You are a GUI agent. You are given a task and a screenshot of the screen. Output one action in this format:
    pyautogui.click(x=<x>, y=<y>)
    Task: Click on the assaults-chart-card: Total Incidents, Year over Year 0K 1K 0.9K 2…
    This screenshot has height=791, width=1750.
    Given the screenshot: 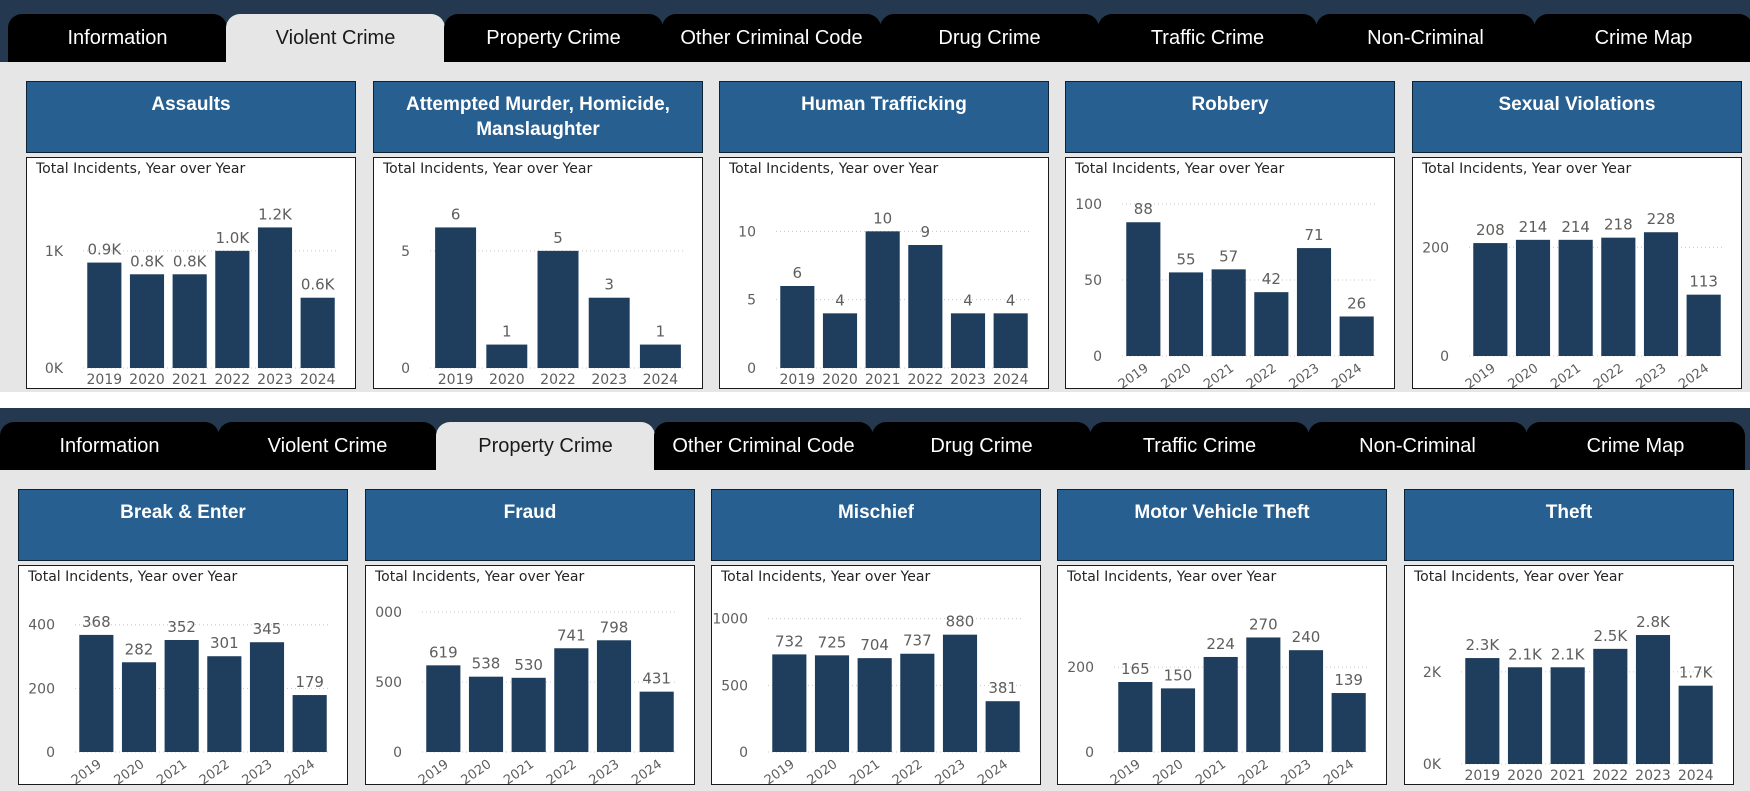 What is the action you would take?
    pyautogui.click(x=191, y=273)
    